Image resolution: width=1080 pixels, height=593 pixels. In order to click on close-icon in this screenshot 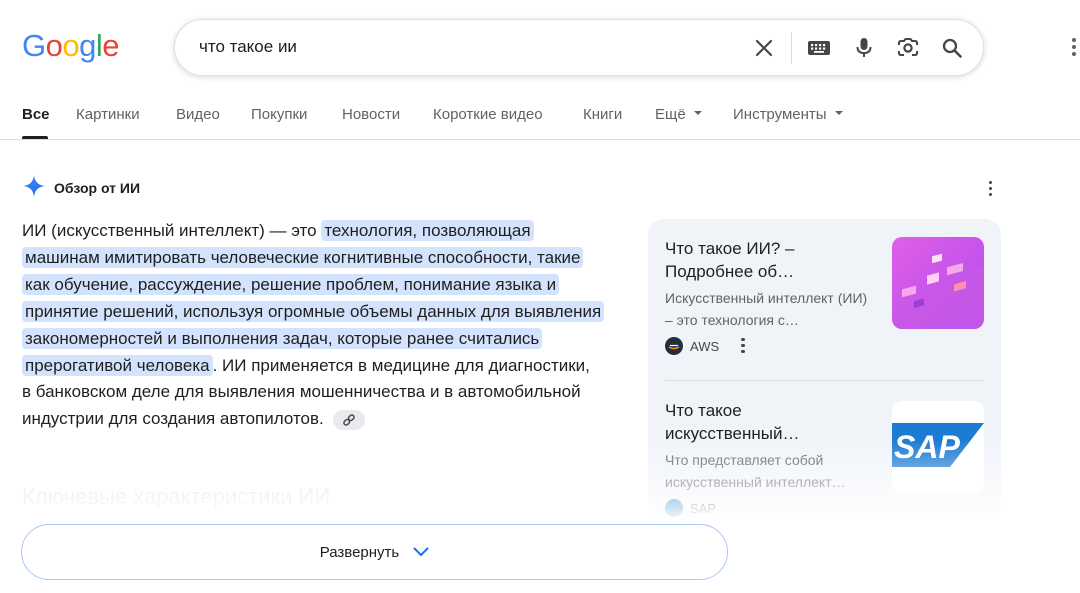, I will do `click(764, 48)`.